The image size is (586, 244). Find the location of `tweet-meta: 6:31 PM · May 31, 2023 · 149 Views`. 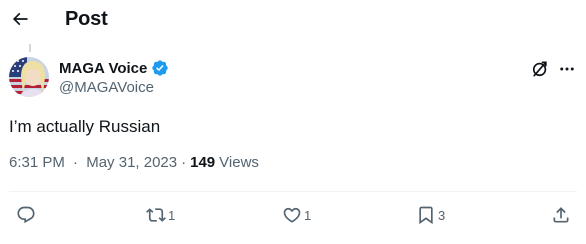

tweet-meta: 6:31 PM · May 31, 2023 · 149 Views is located at coordinates (134, 162).